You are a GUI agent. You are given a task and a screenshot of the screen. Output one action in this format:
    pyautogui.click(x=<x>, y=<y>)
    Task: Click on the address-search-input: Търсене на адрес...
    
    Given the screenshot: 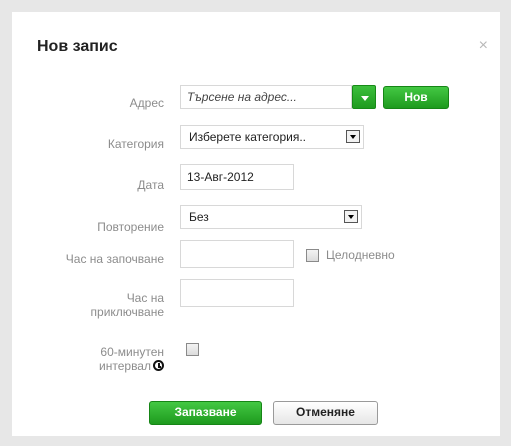 What is the action you would take?
    pyautogui.click(x=266, y=97)
    